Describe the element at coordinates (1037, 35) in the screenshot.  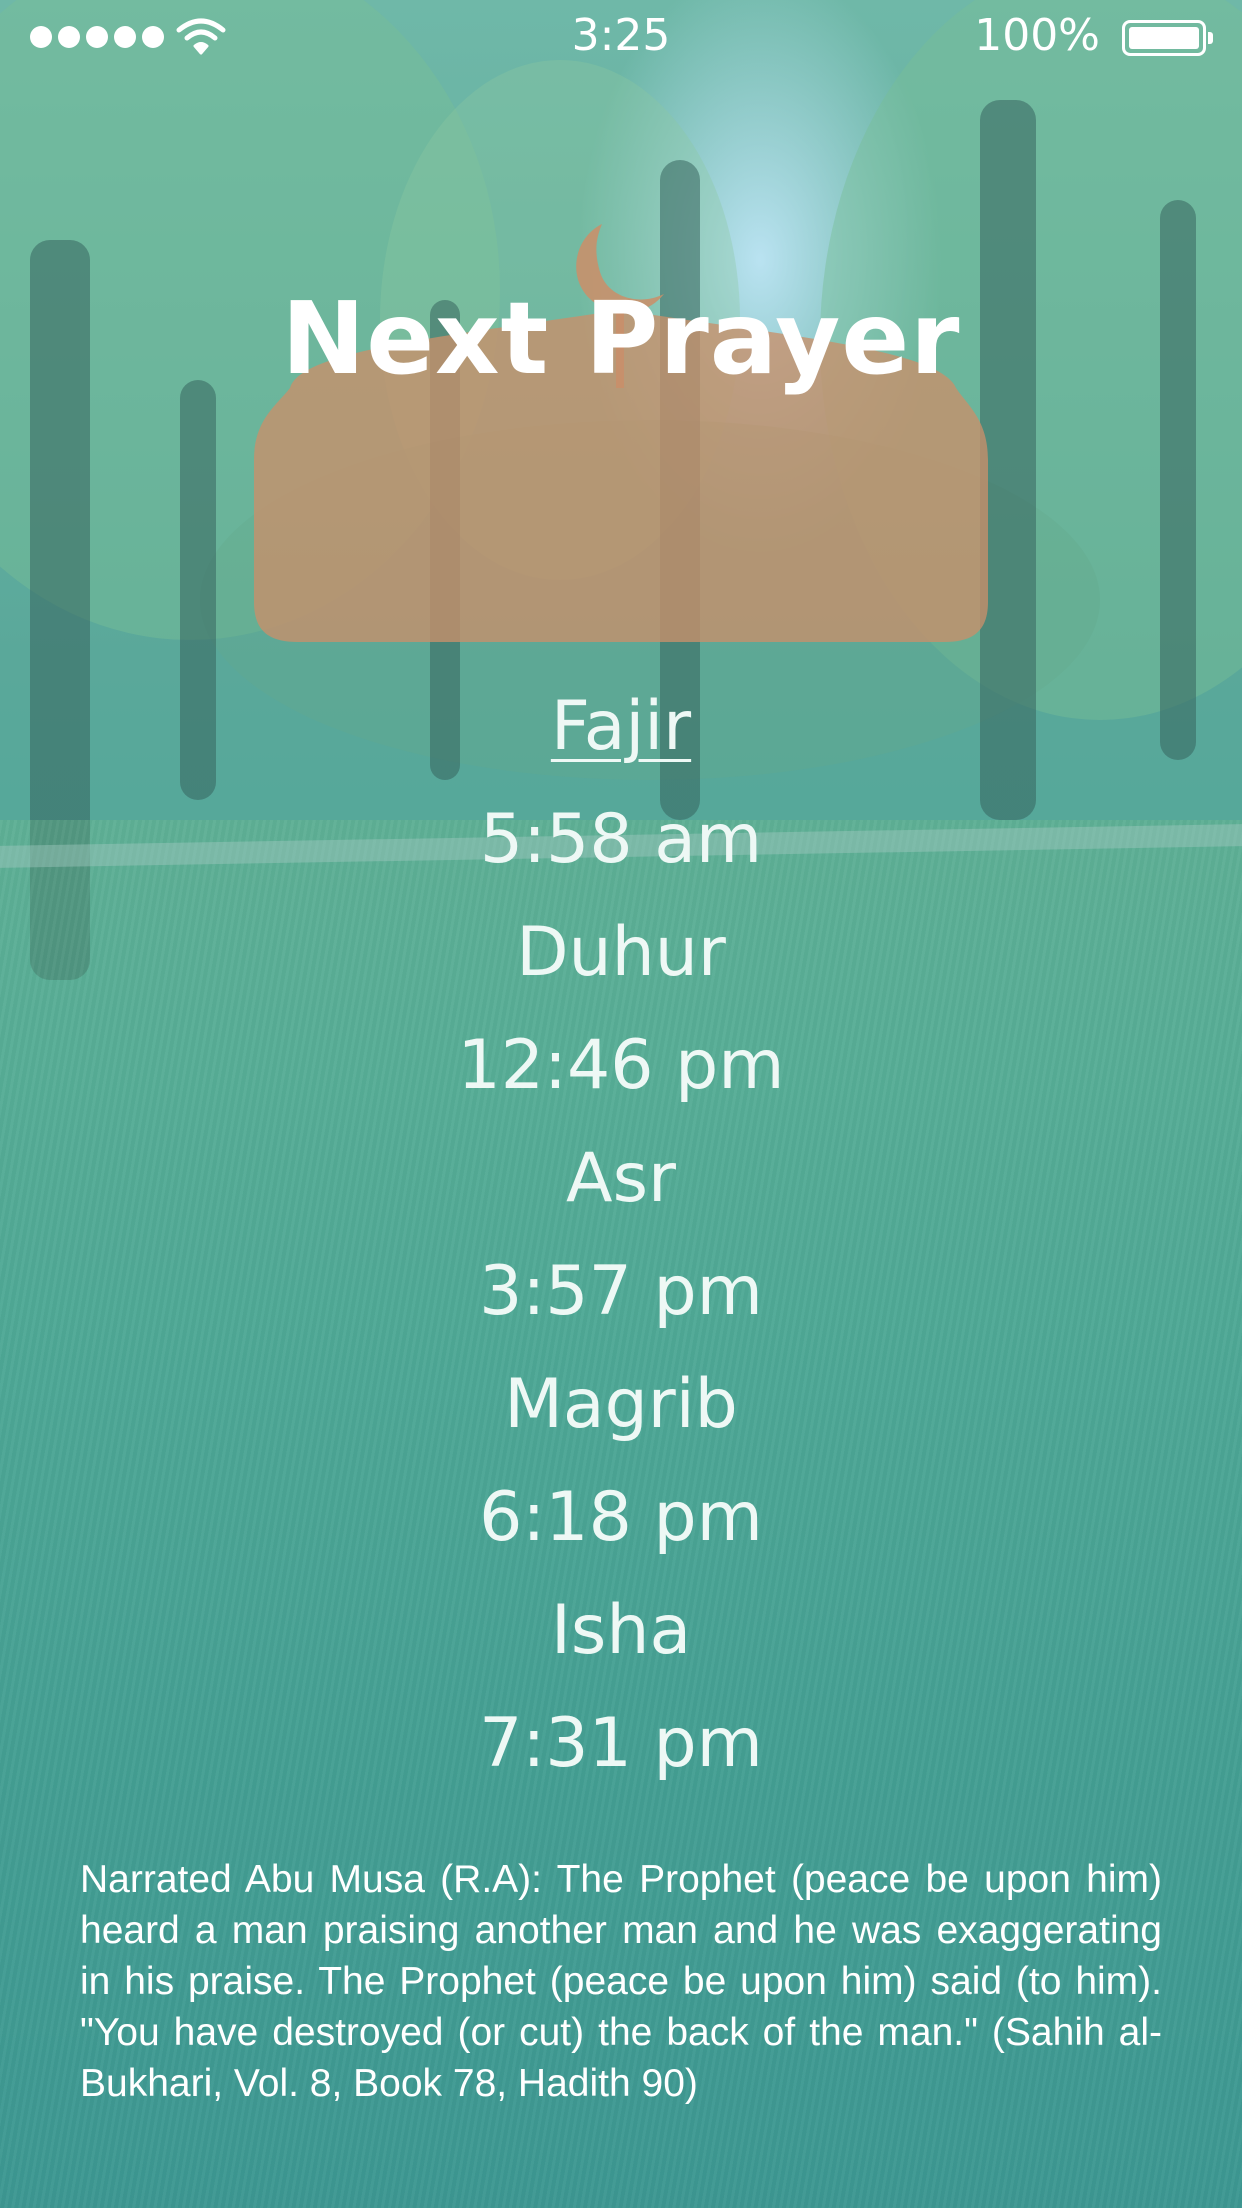
I see `battery-percent: 100%` at that location.